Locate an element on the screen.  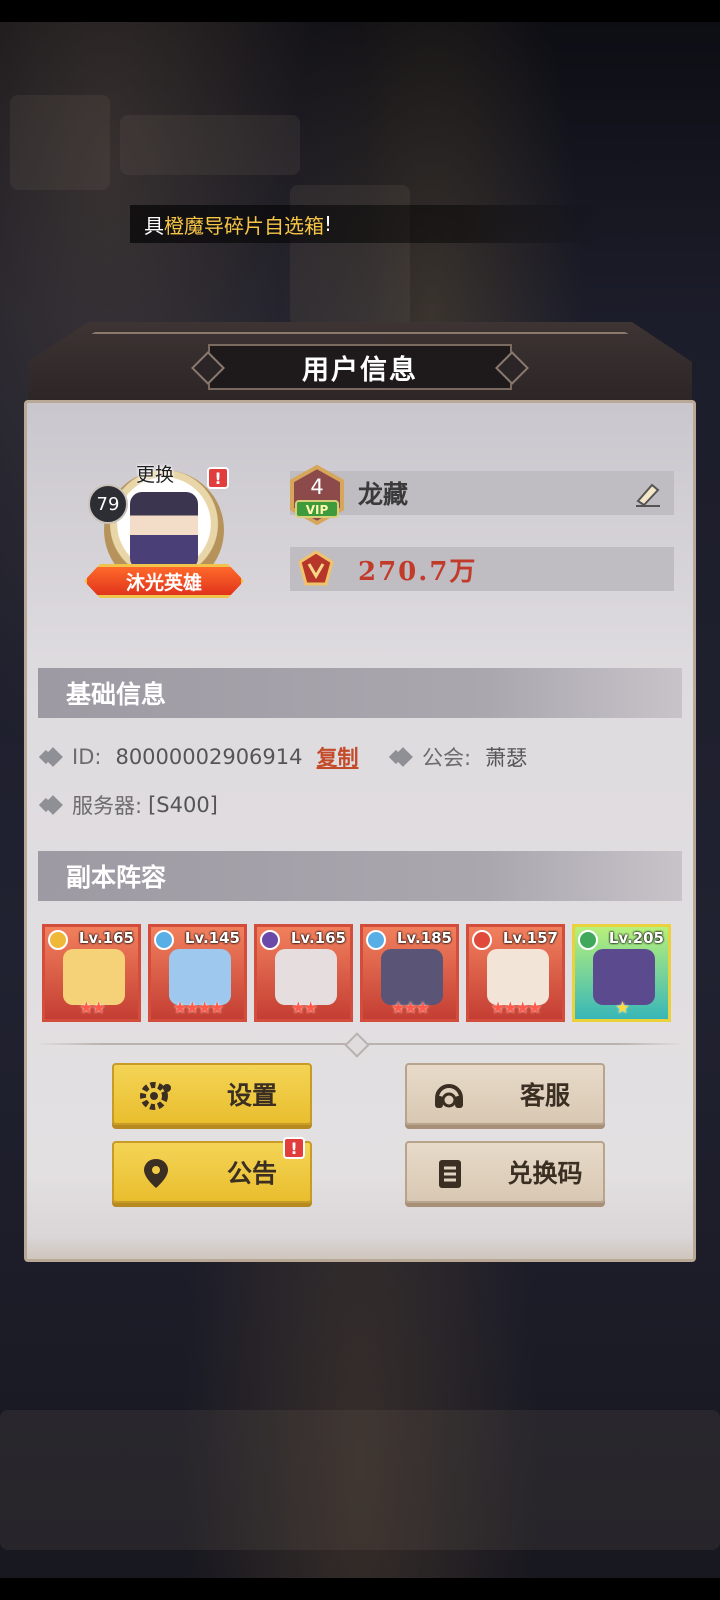
hero-card: Lv.157 ★★★★ is located at coordinates (515, 973).